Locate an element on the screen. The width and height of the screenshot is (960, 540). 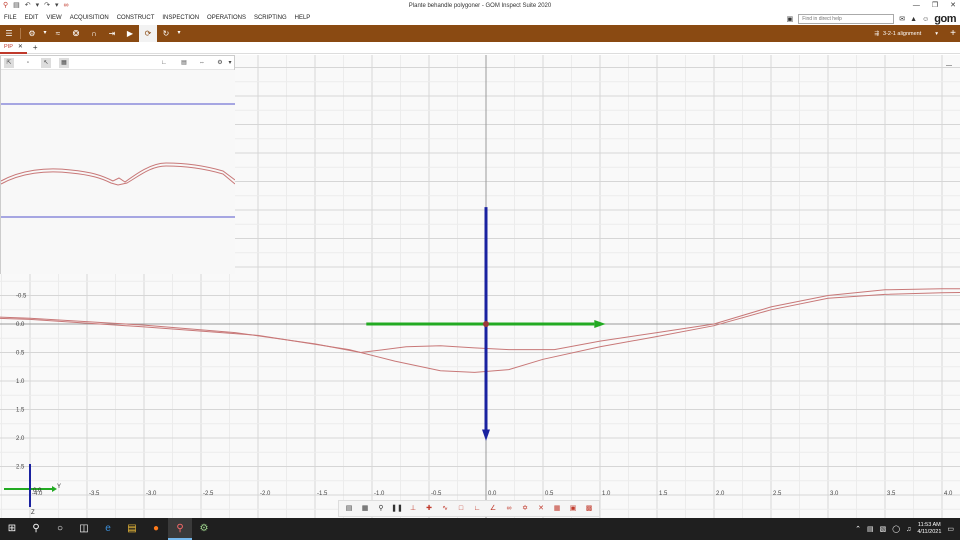
view-mode-dropdown-icon: ▾ is located at coordinates (45, 33).